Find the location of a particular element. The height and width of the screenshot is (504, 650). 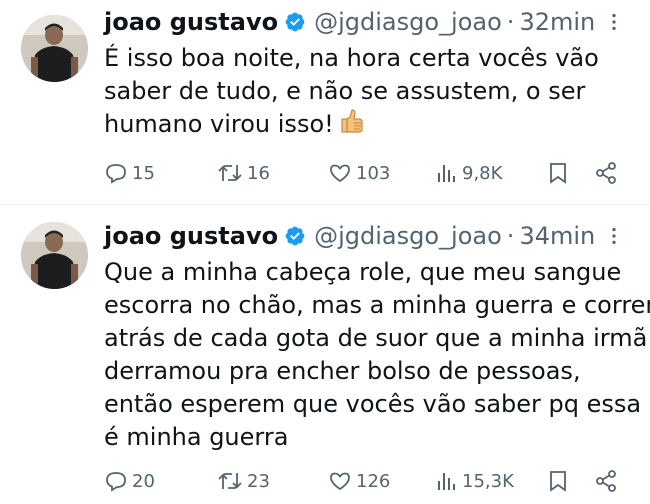

action-bar: 15 16 103 9,8K is located at coordinates (364, 173).